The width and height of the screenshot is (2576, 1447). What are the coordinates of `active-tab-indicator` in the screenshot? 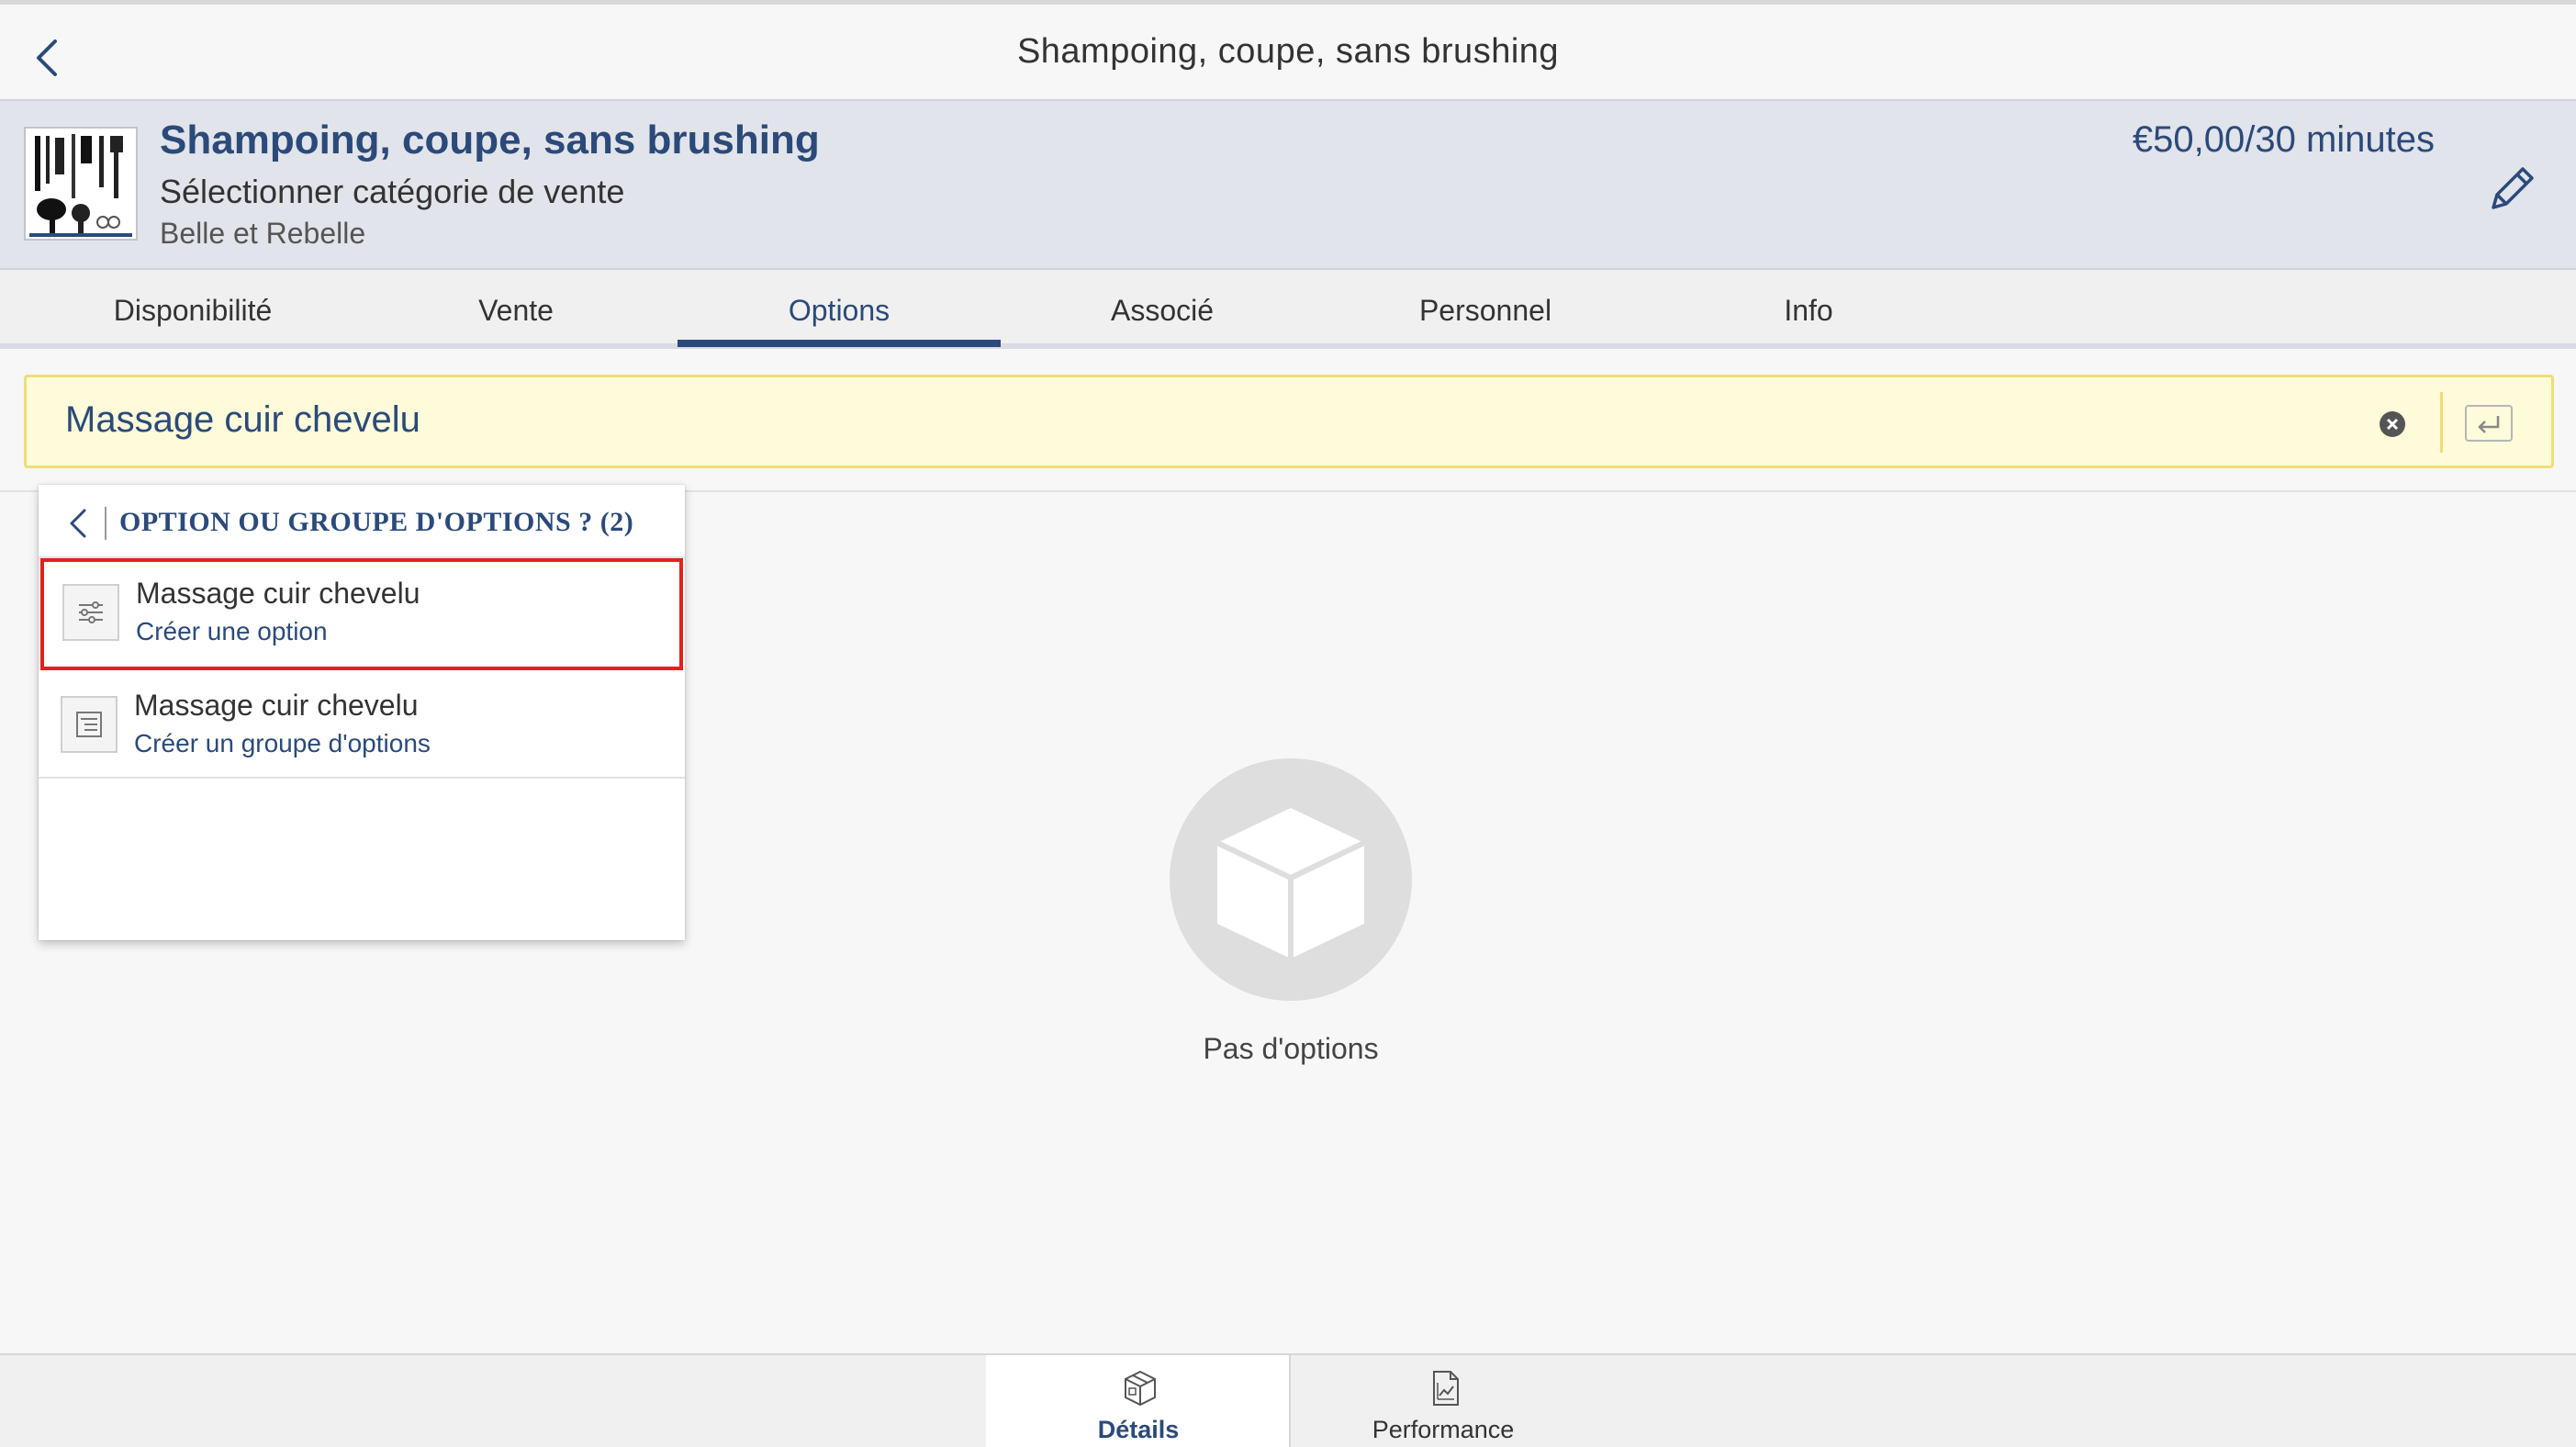 It's located at (839, 343).